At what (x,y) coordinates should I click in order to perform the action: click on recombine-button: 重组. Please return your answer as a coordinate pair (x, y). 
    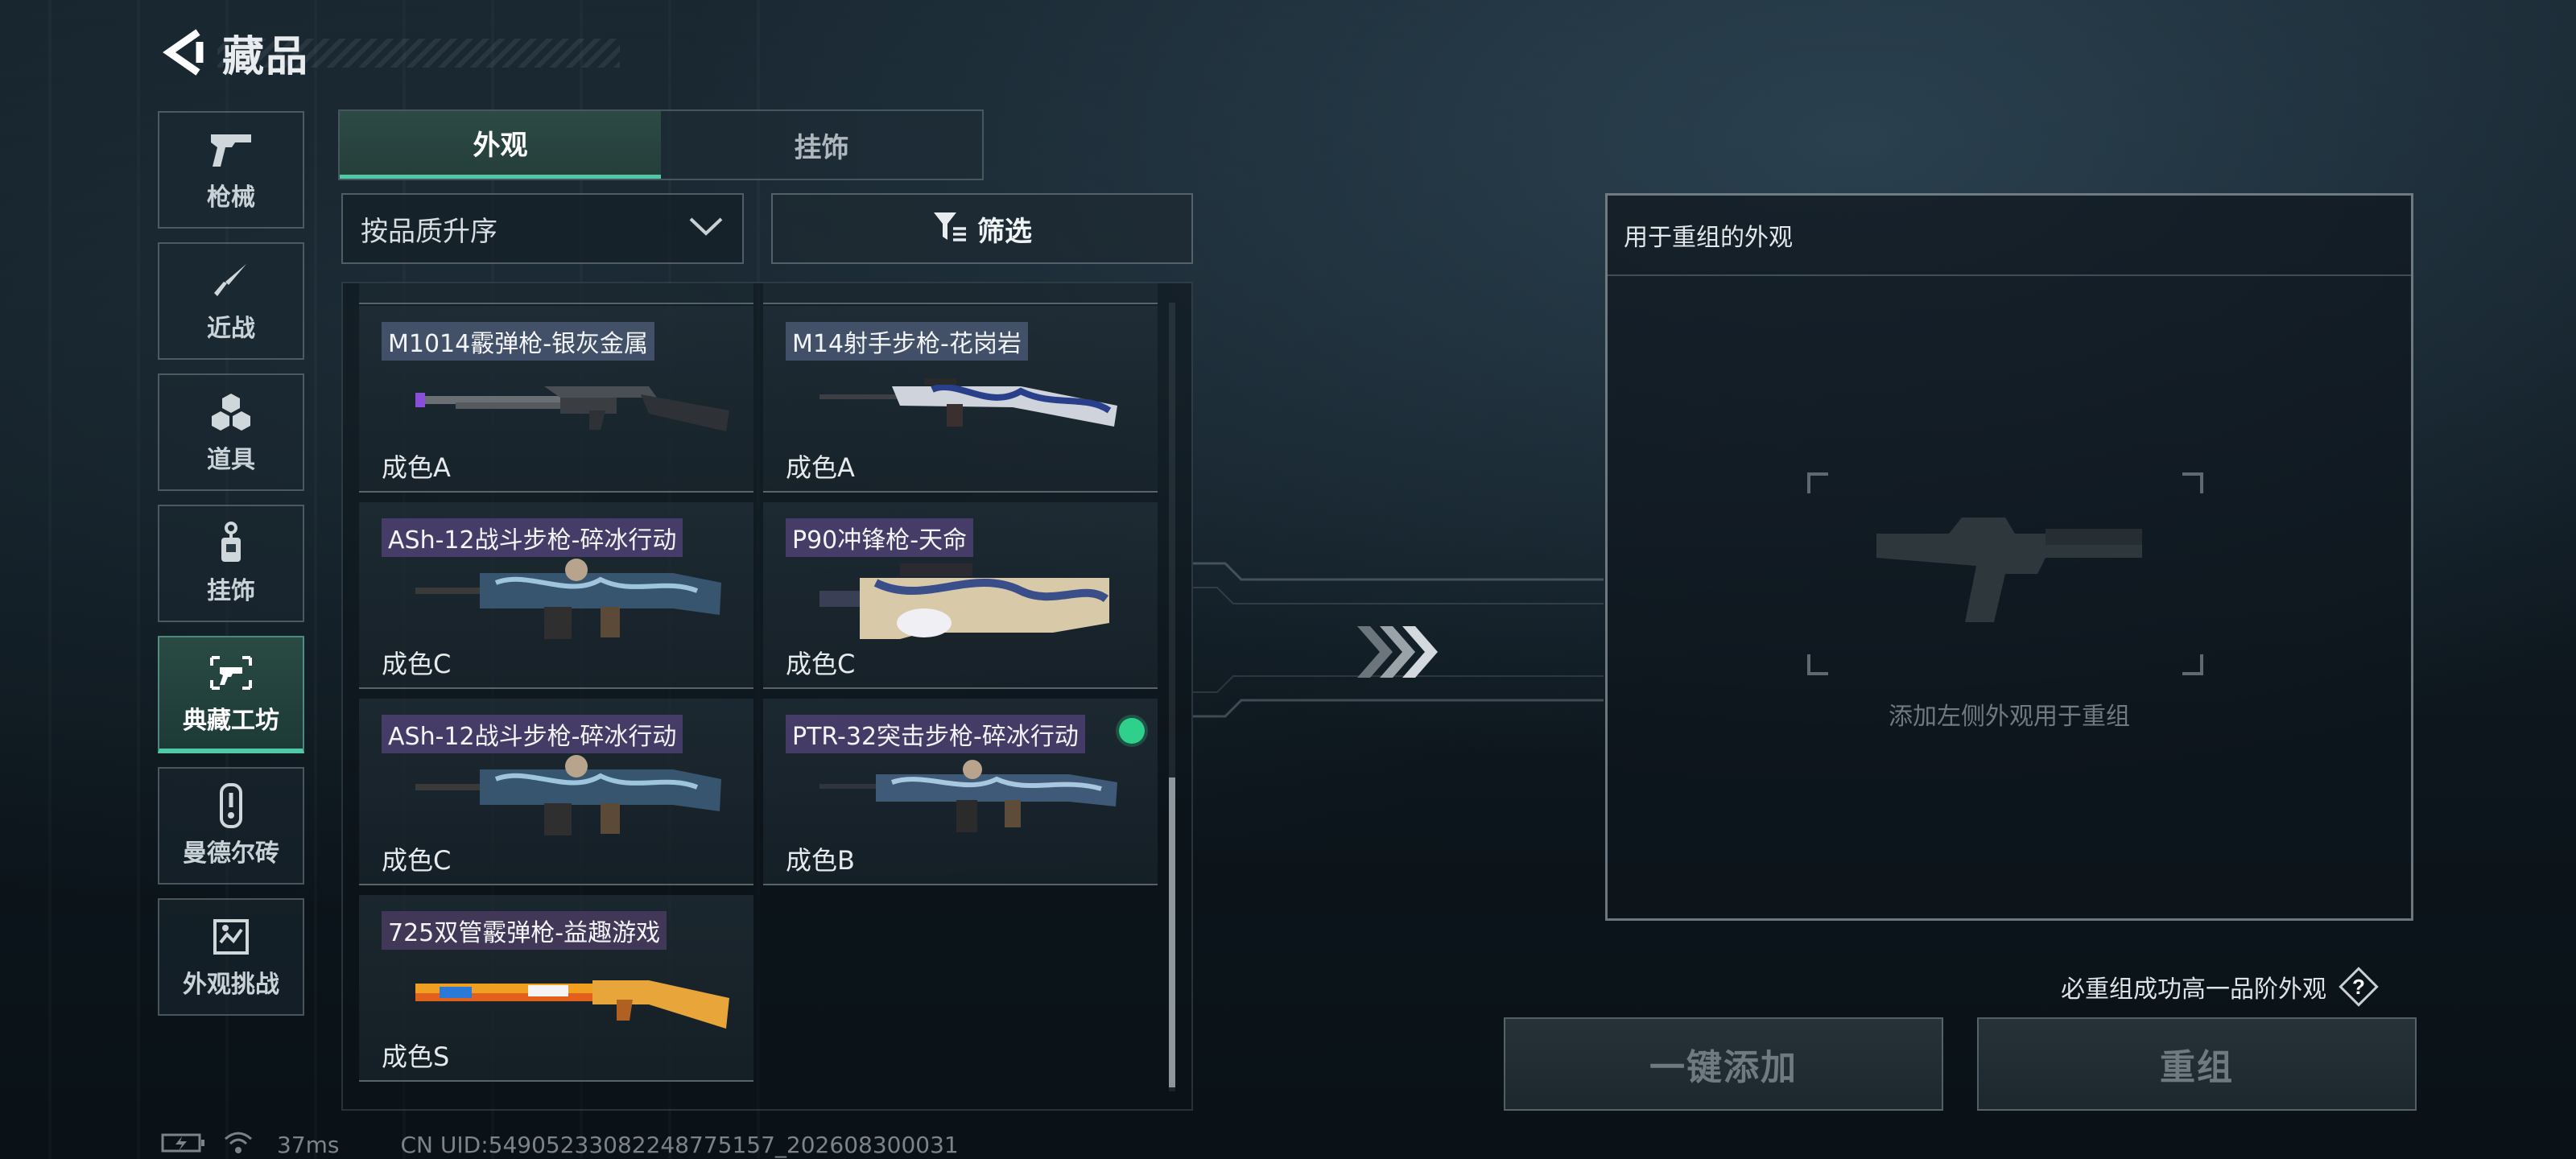
    Looking at the image, I should click on (2197, 1064).